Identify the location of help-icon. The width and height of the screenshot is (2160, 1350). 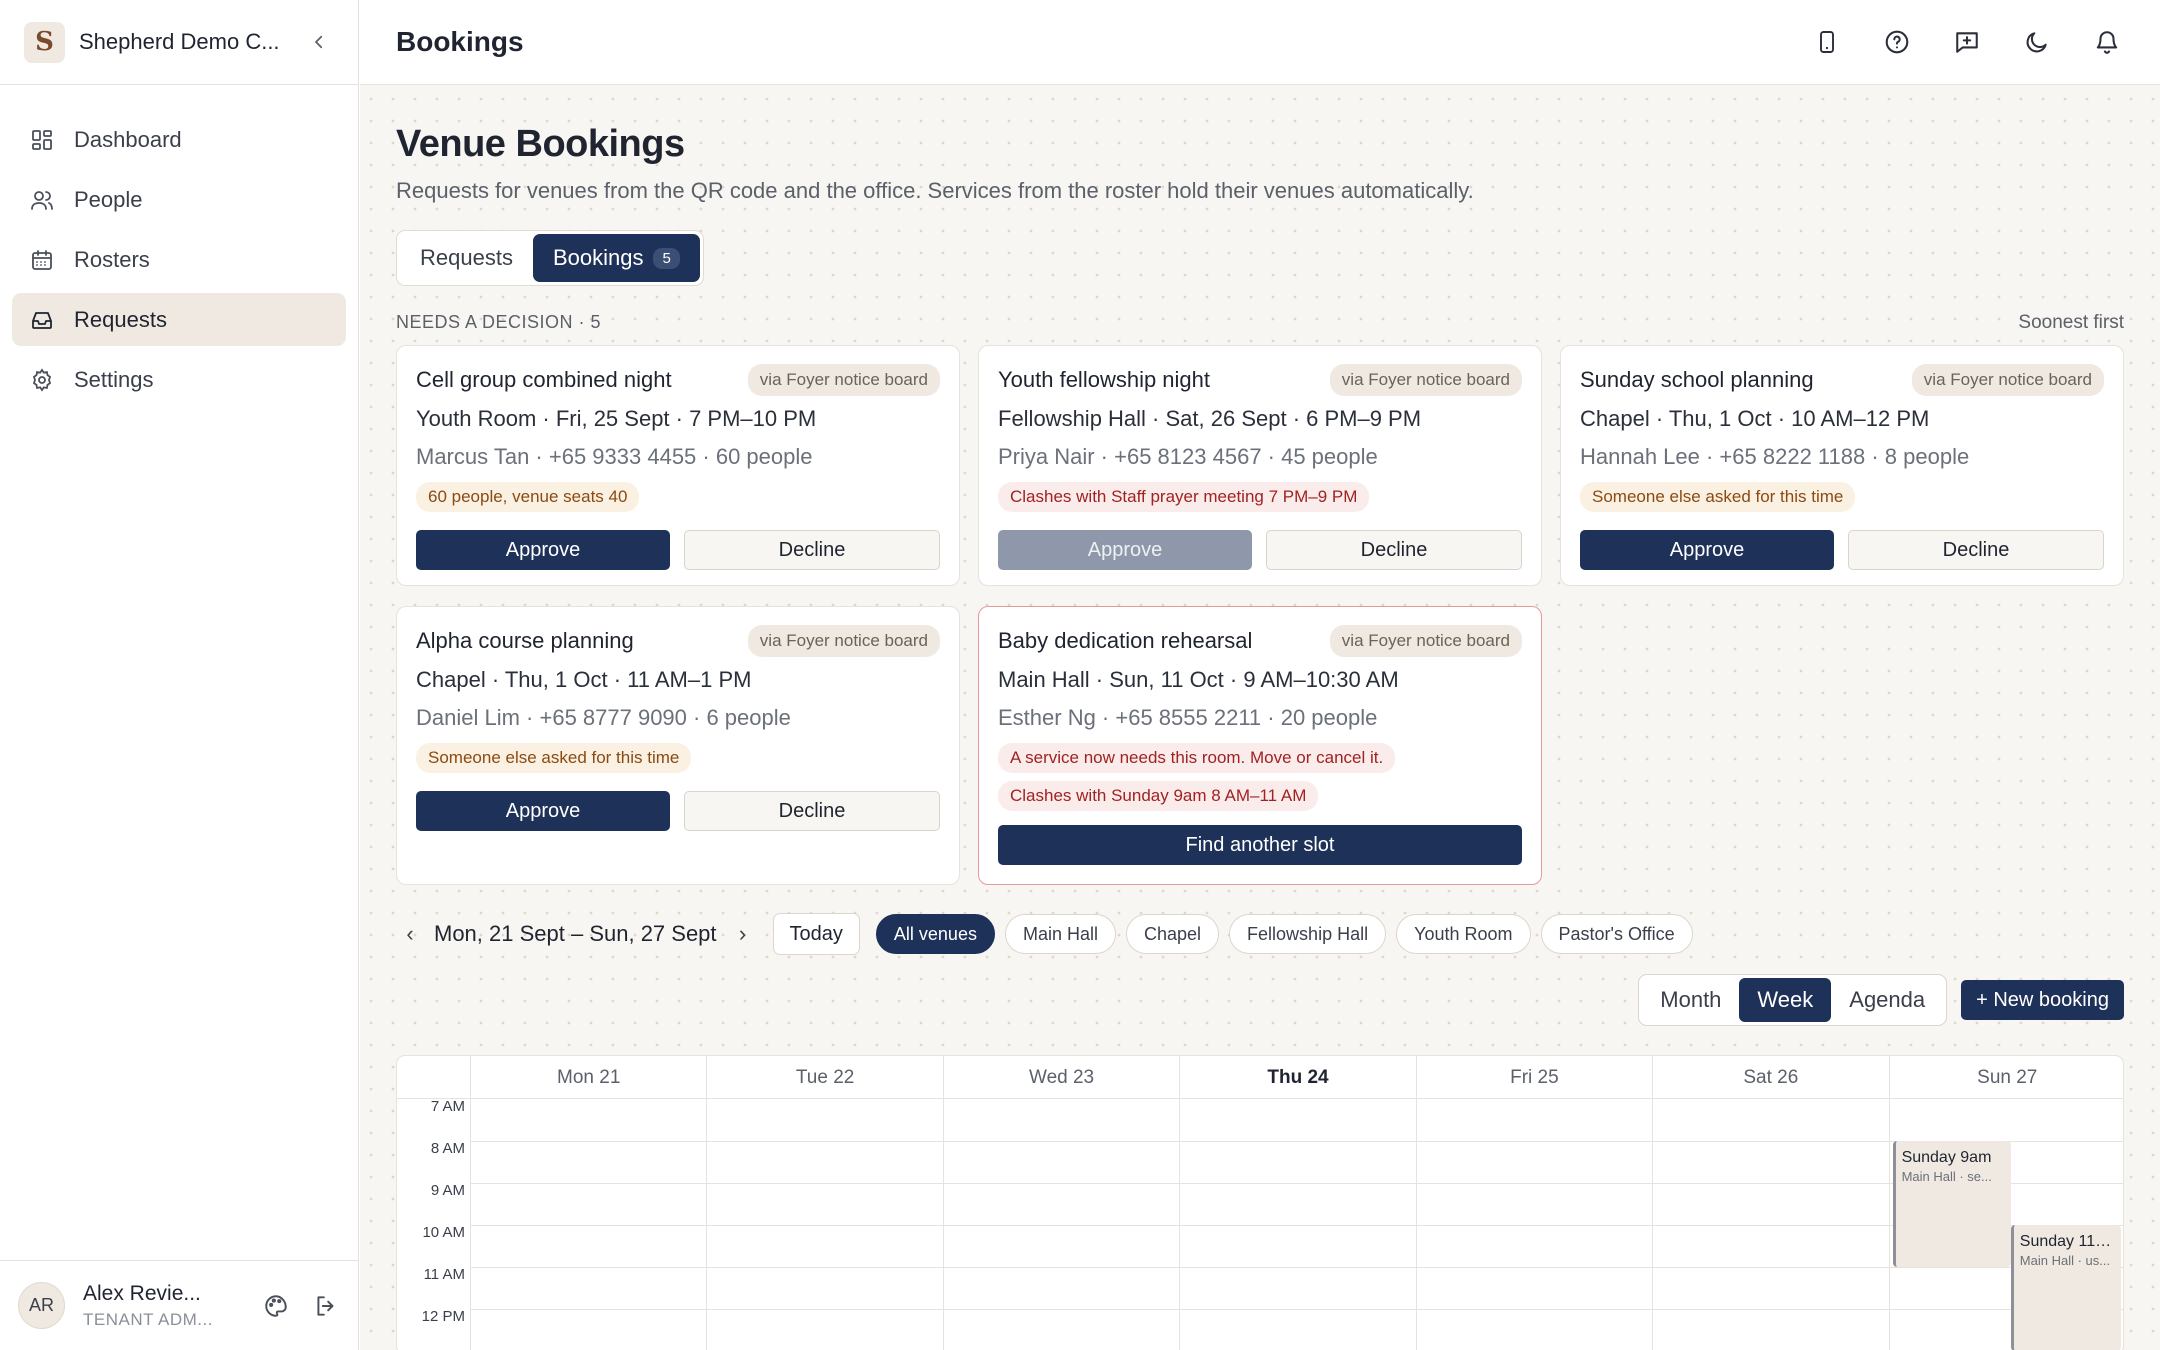
(1897, 42).